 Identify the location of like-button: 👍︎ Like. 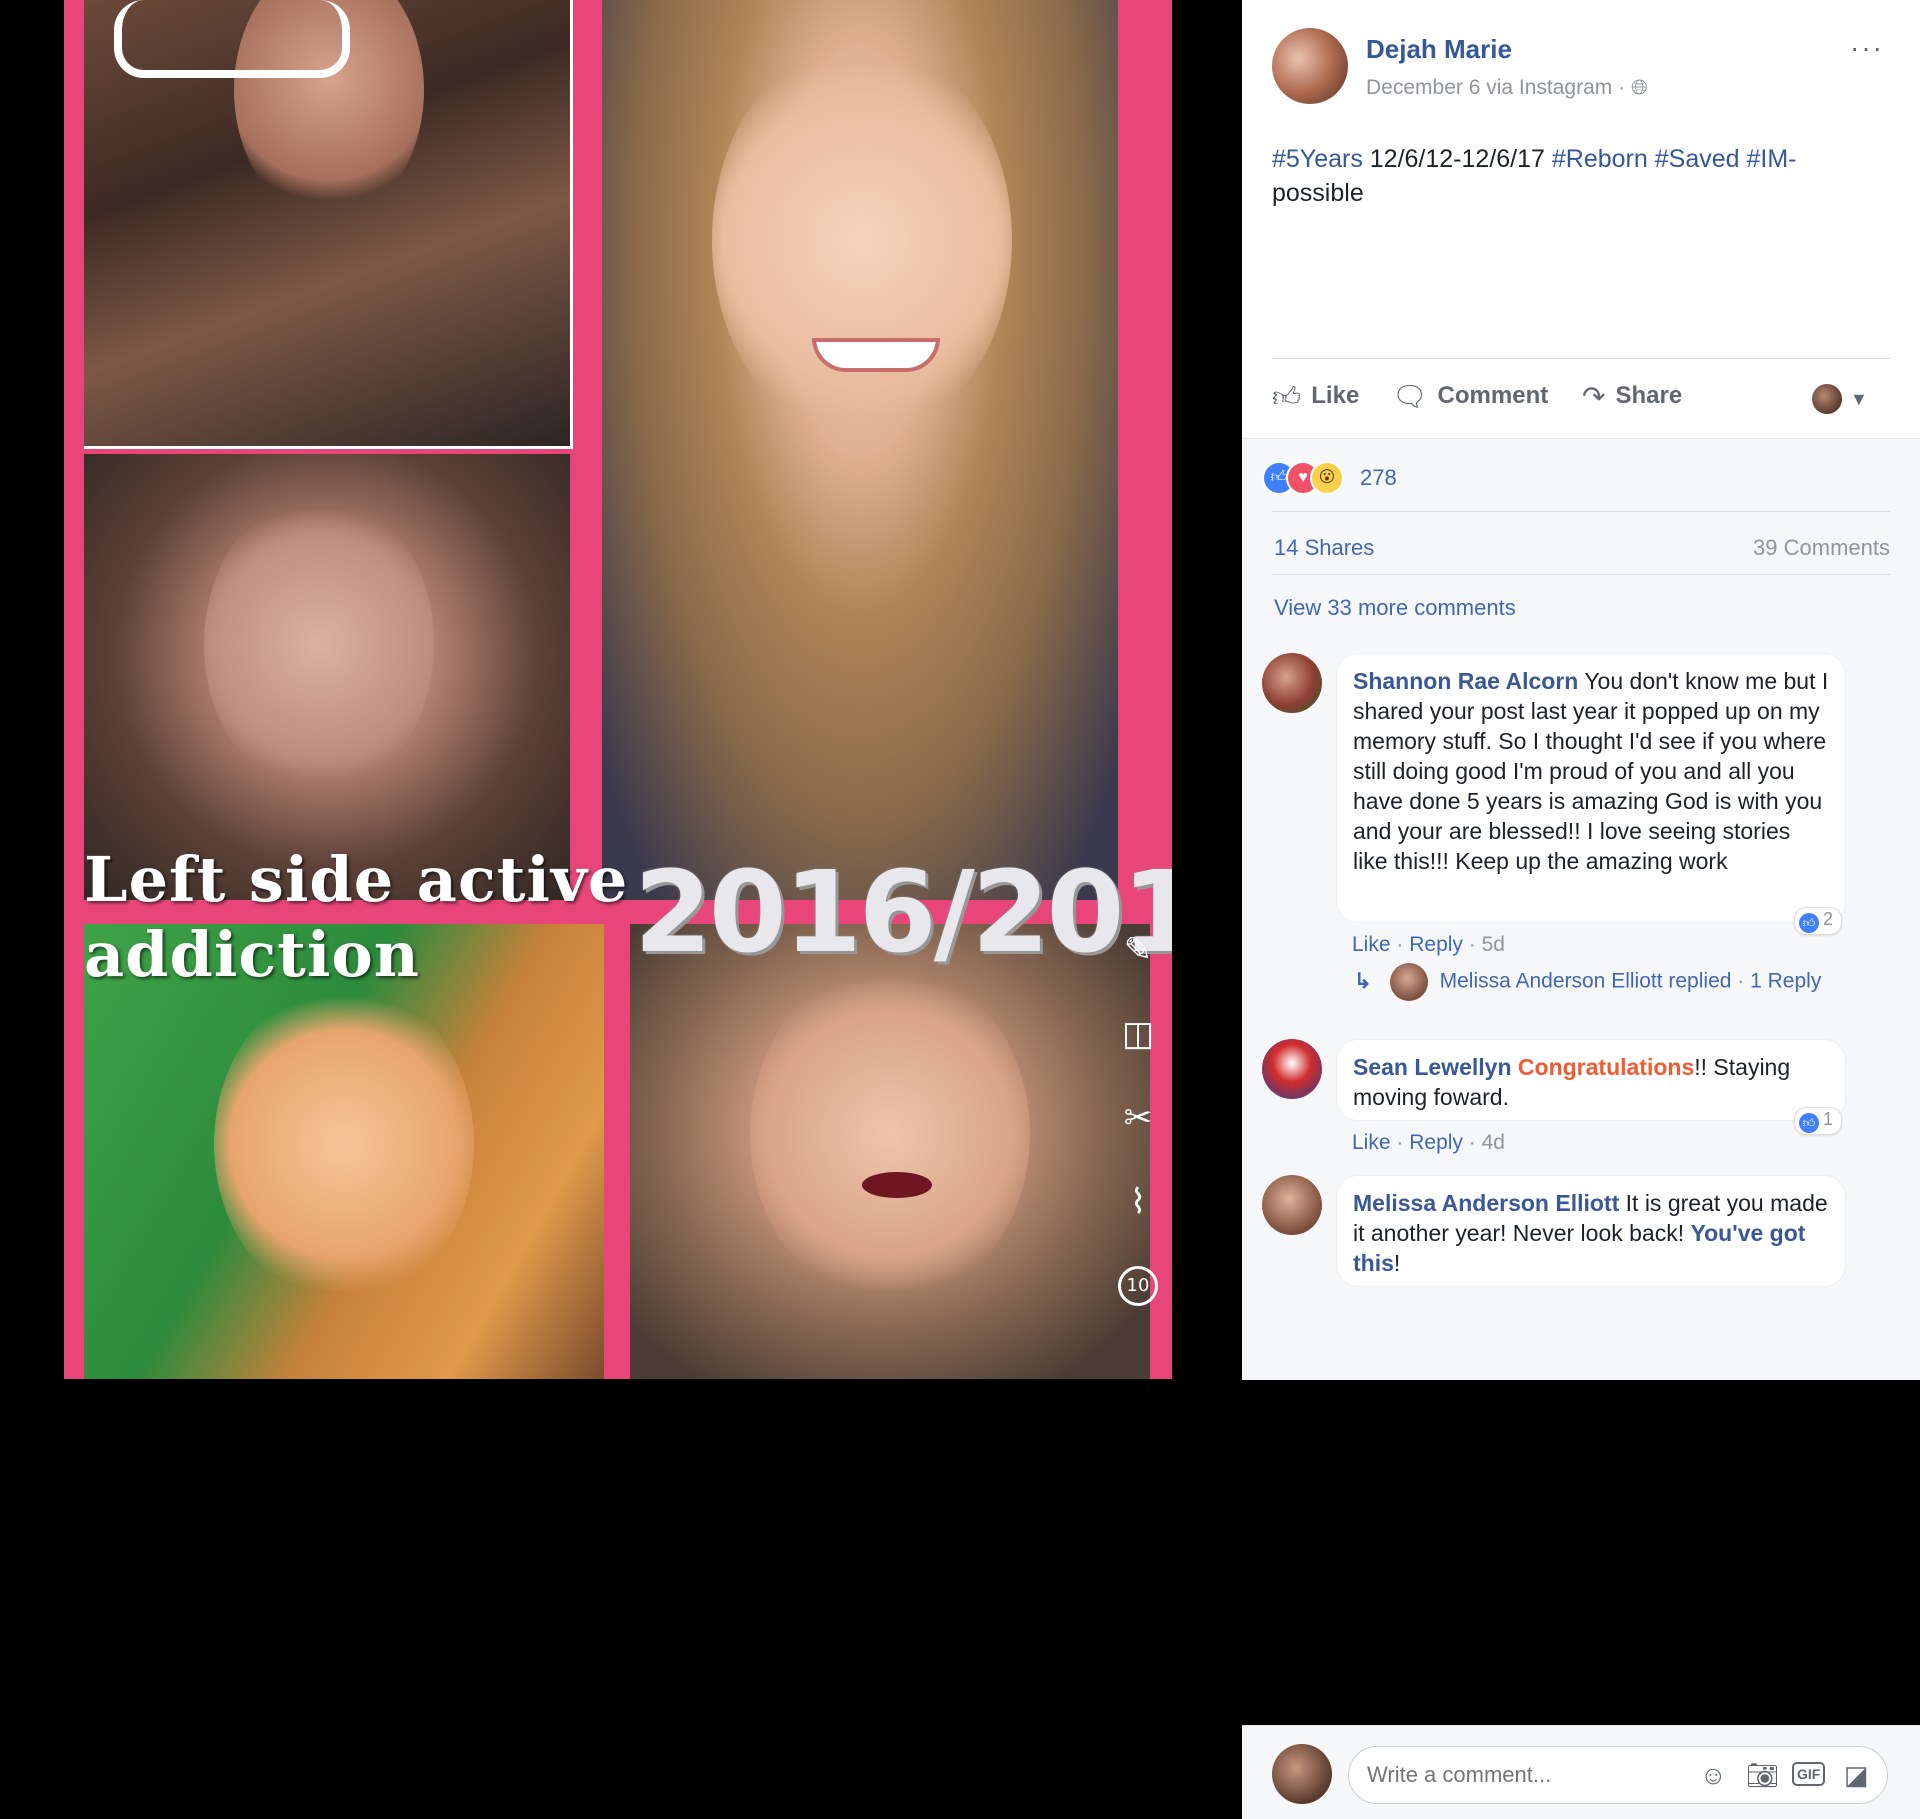
(1315, 397).